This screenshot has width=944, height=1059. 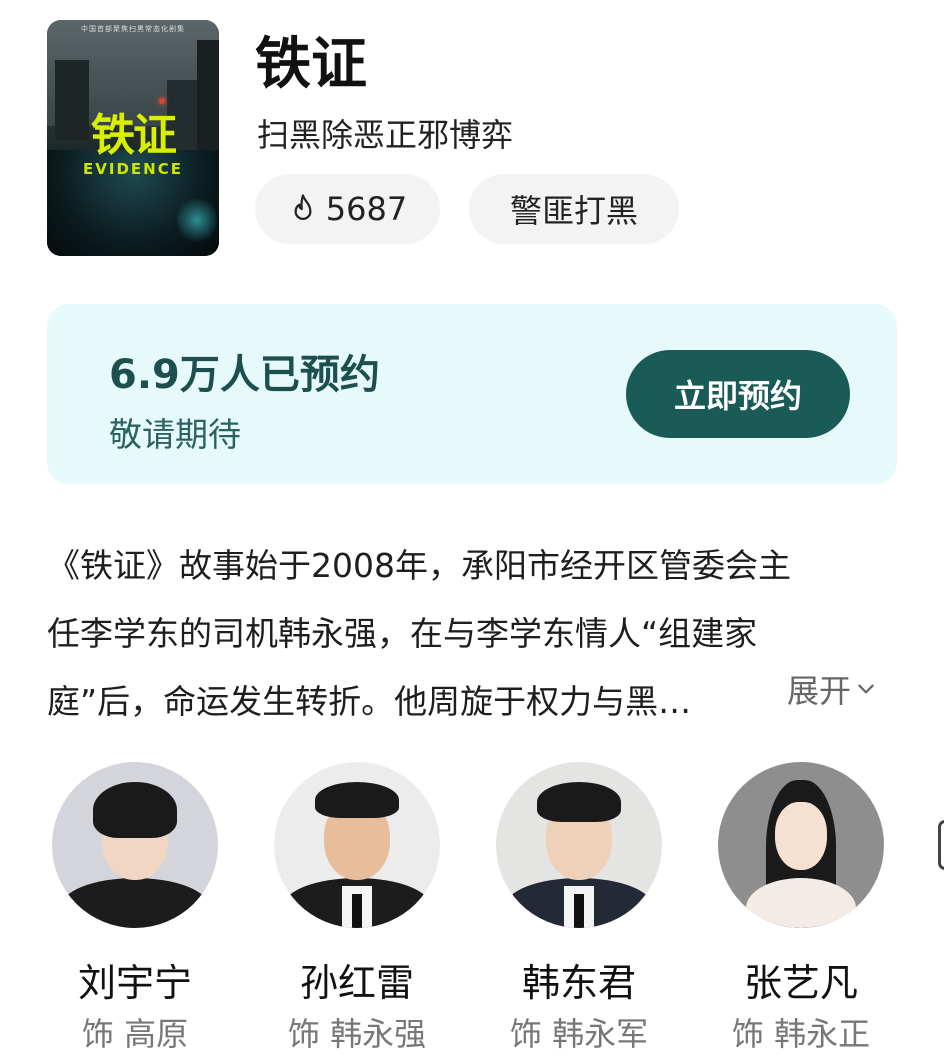 I want to click on show-poster: 中国首部聚焦扫黑常态化剧集 铁证 EVIDENCE, so click(x=133, y=138).